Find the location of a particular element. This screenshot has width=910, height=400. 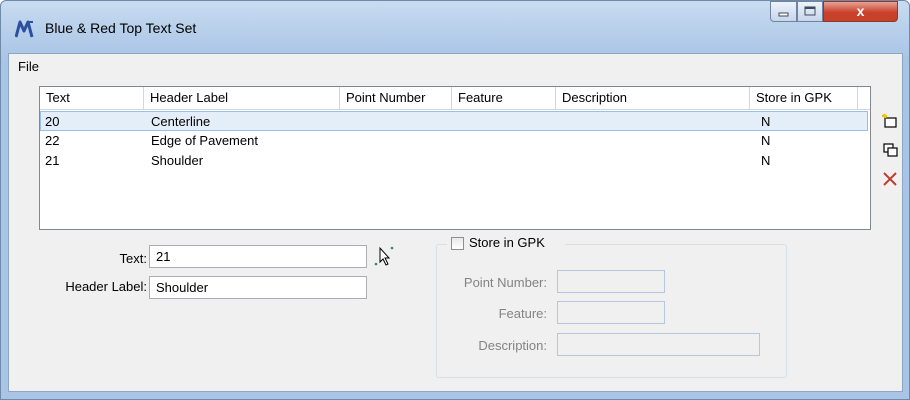

header-label-field-label: Header Label: is located at coordinates (106, 286).